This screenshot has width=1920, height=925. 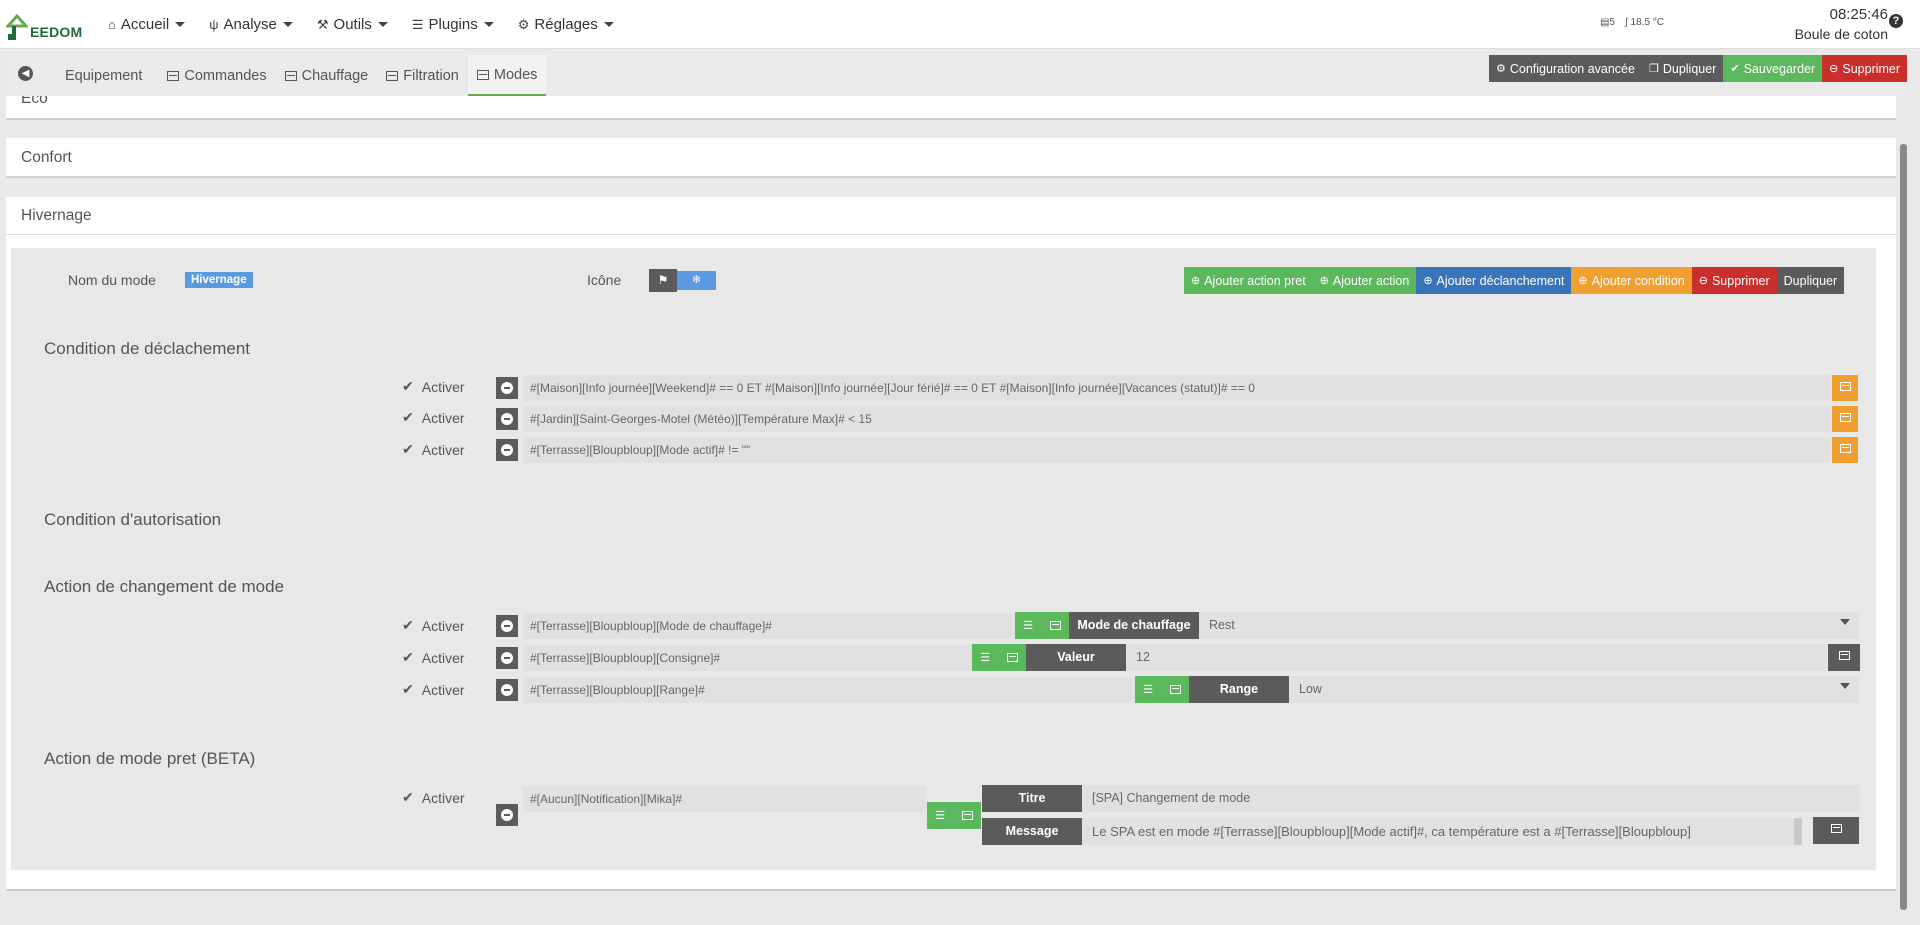 I want to click on list-icon, so click(x=290, y=75).